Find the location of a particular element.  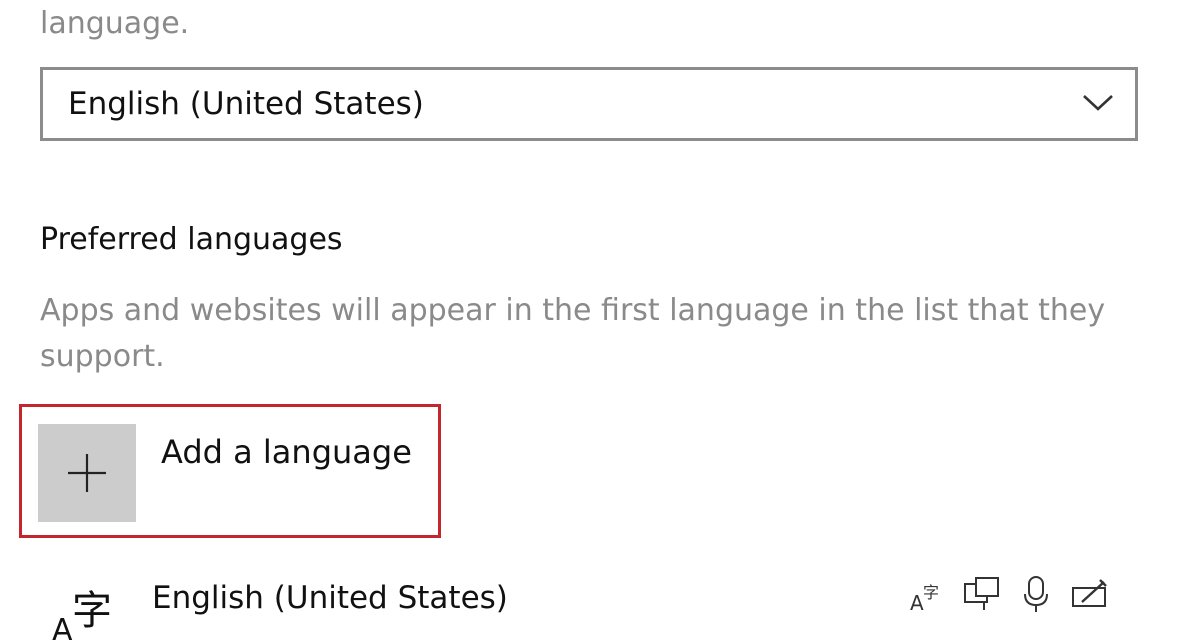

add-language-button: Add a language is located at coordinates (238, 473).